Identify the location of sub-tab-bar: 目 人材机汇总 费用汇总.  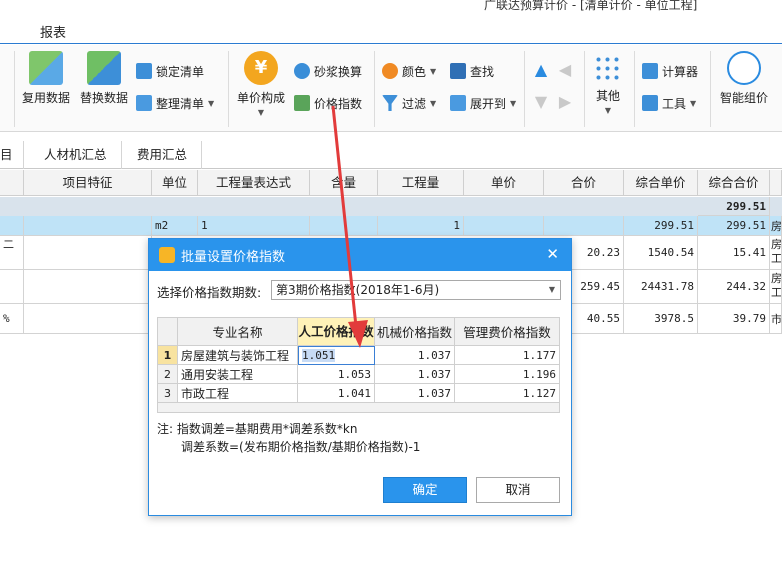
(391, 155).